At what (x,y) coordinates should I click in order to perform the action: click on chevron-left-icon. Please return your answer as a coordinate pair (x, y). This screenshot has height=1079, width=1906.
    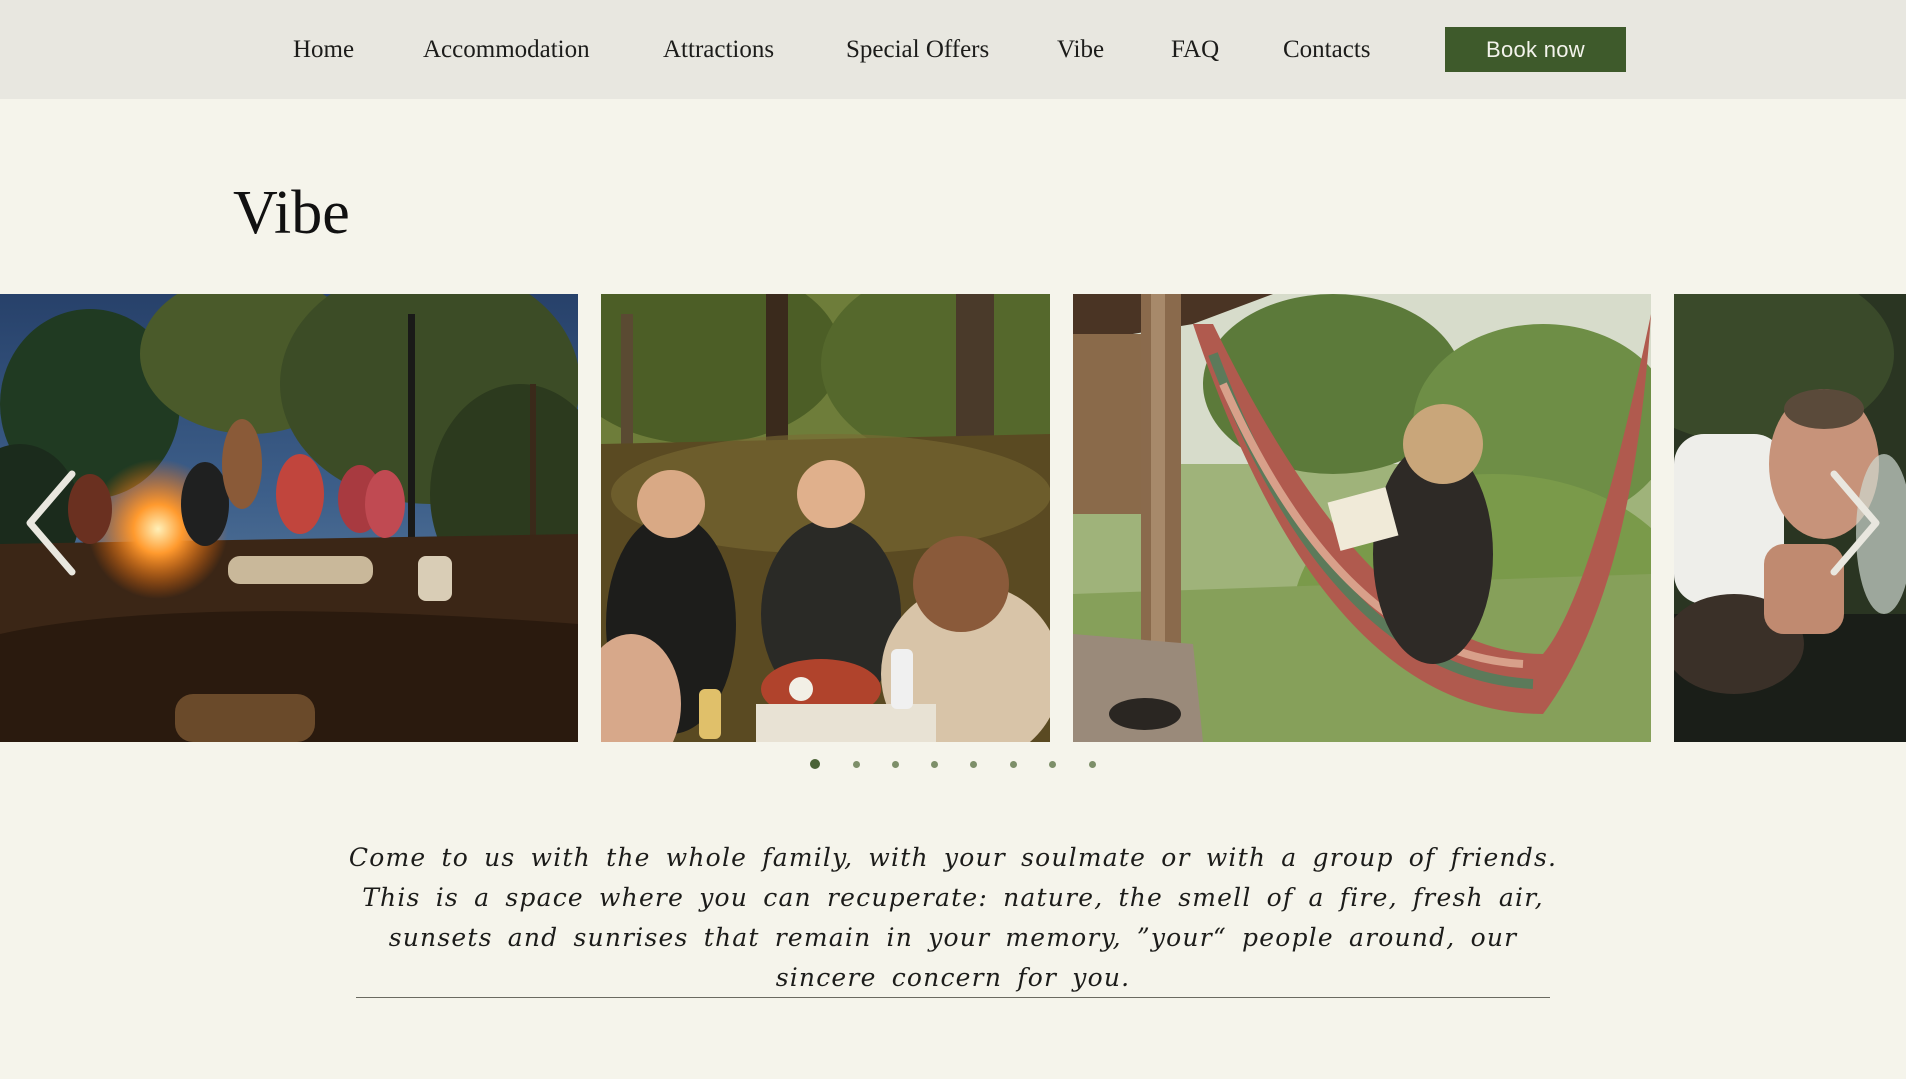
    Looking at the image, I should click on (51, 523).